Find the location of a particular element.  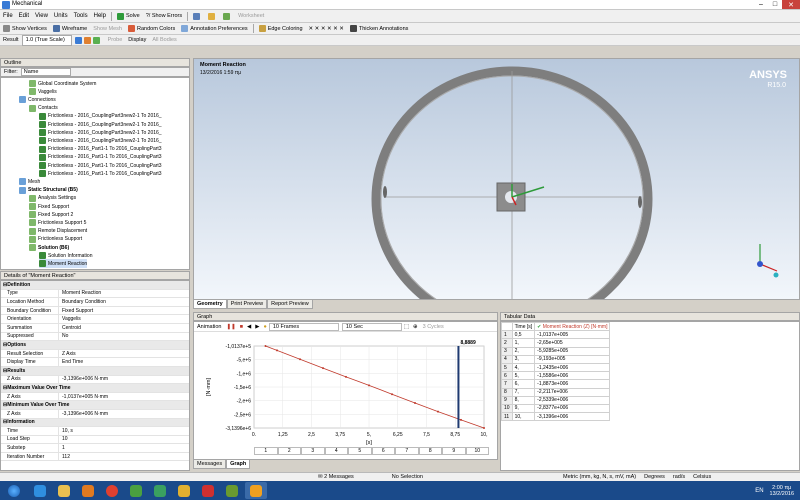

details-value: 112 is located at coordinates (64, 457).